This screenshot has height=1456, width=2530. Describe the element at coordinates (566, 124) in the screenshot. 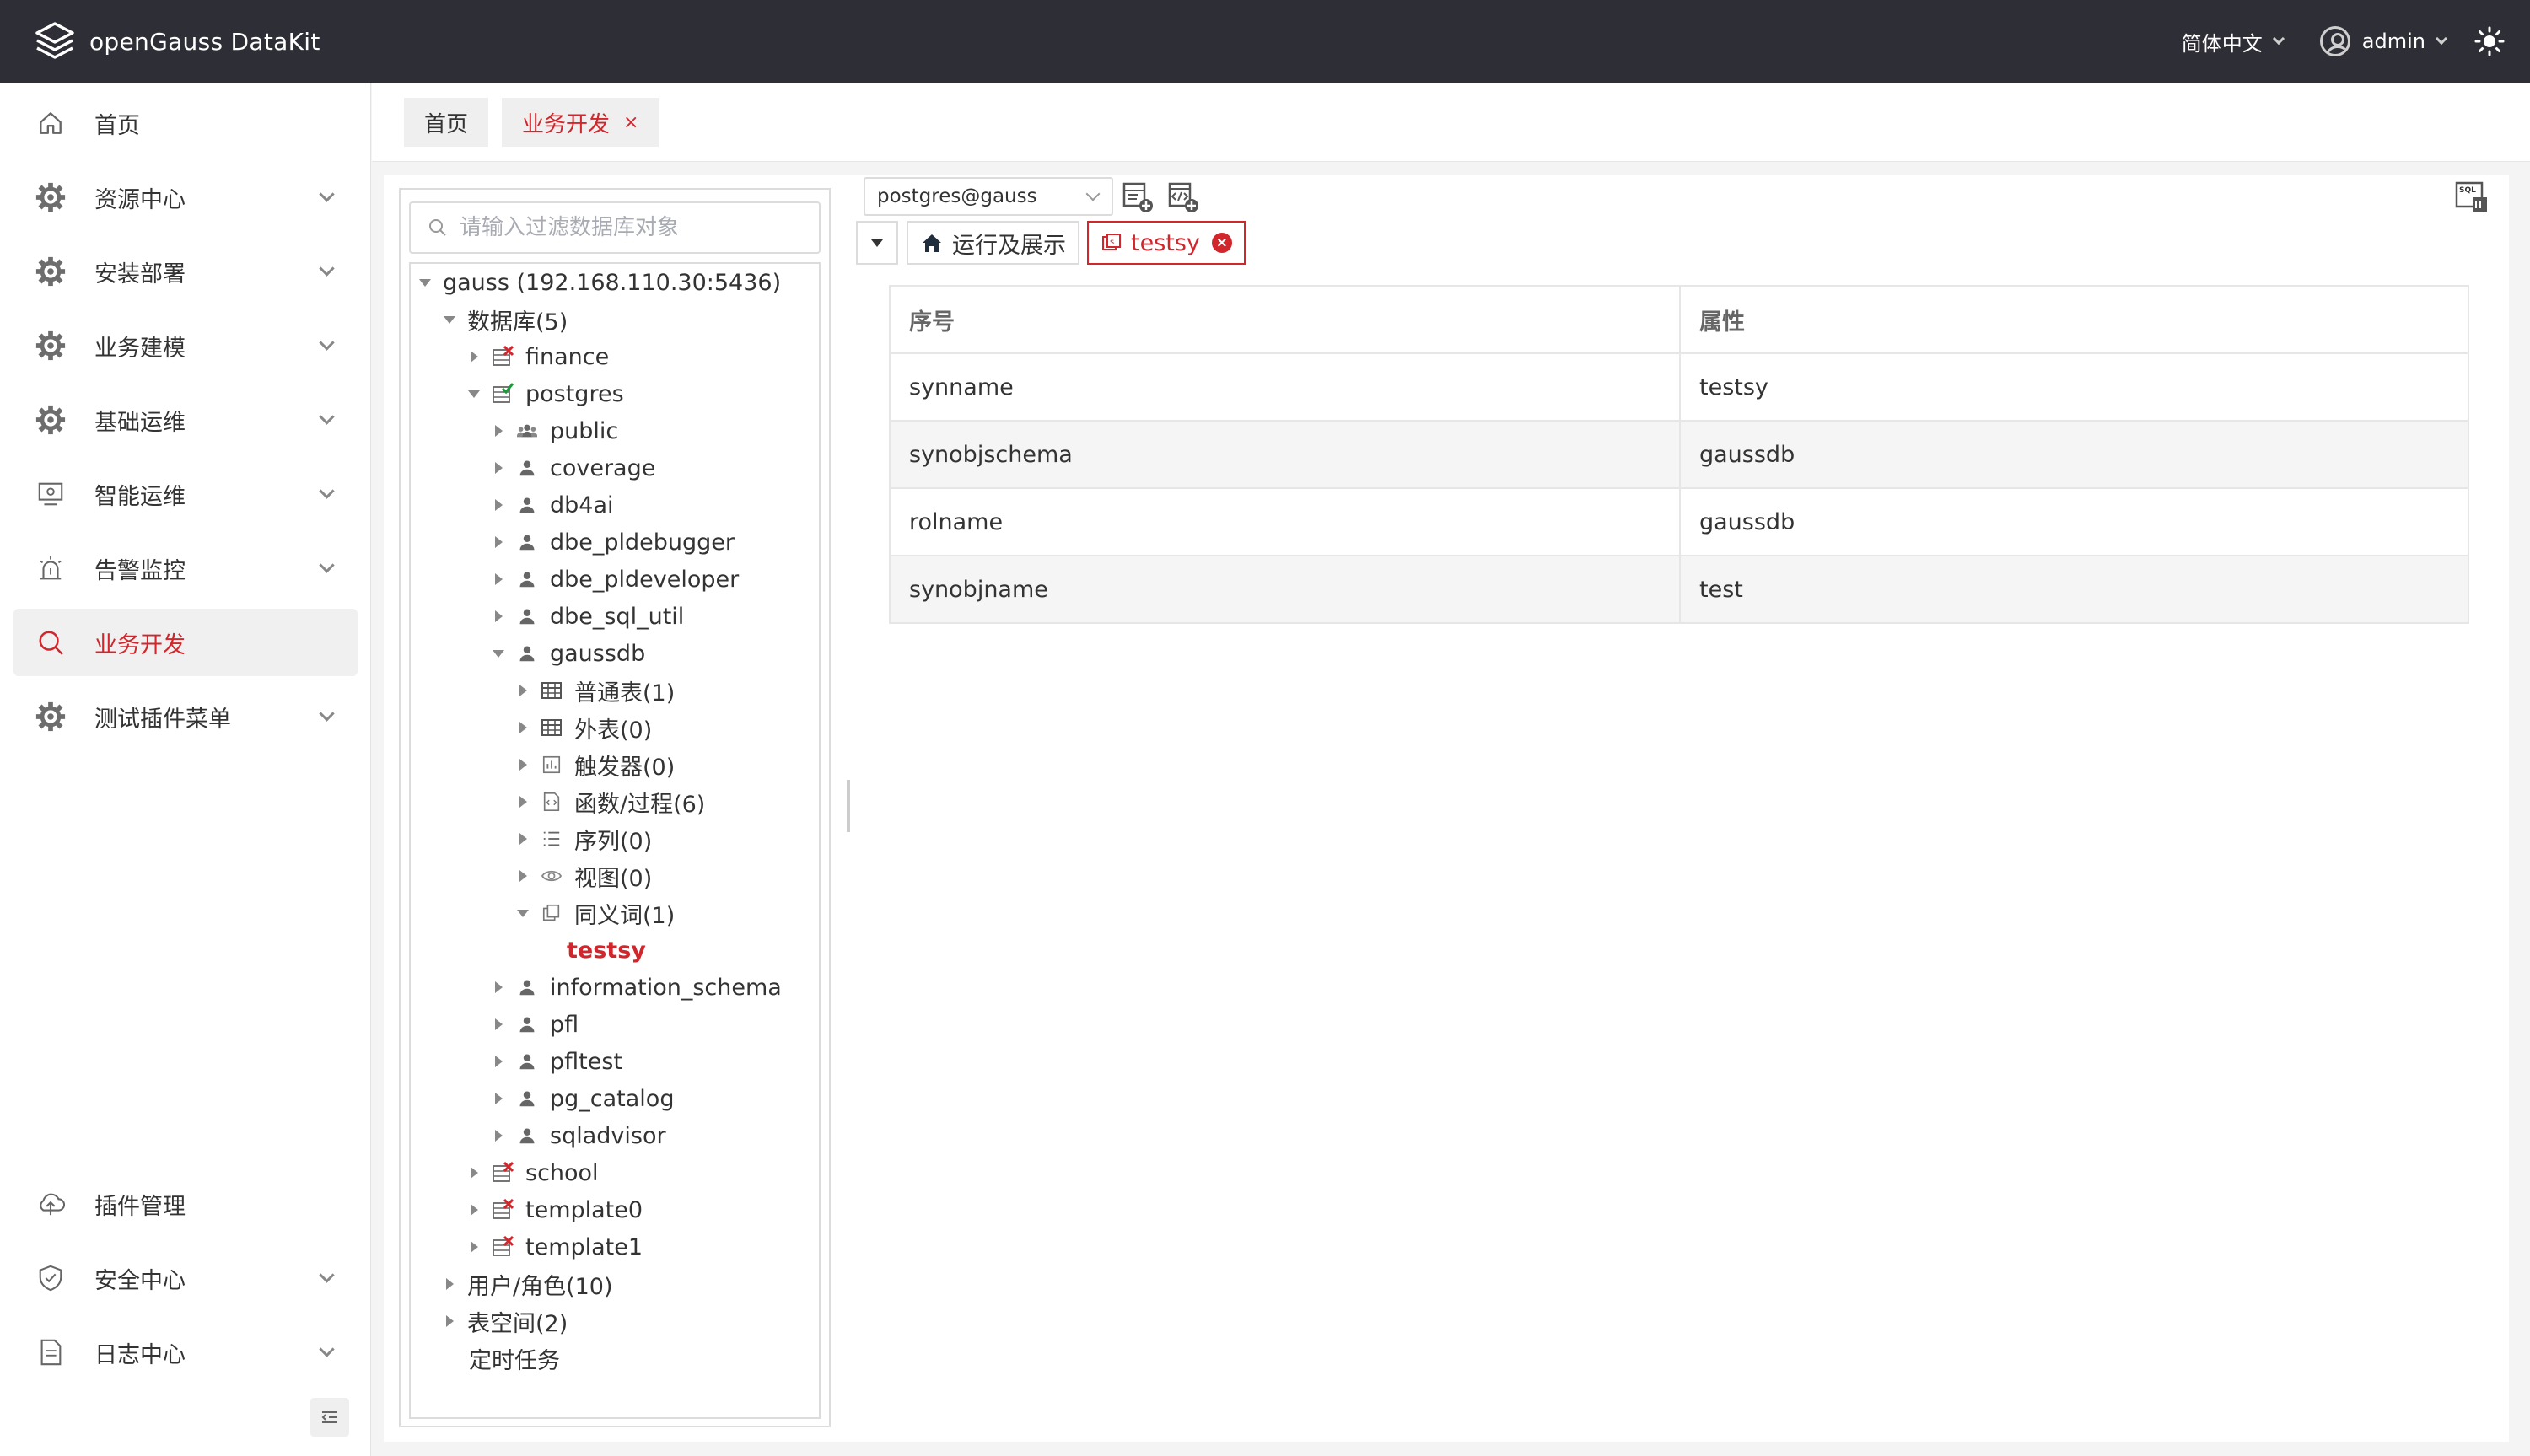

I see `page-tab-label: 业务开发` at that location.